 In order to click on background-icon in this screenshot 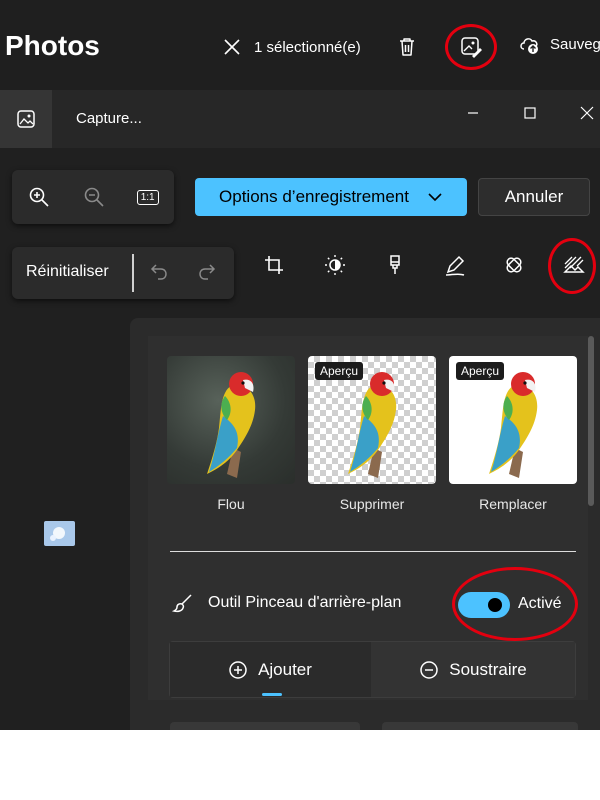, I will do `click(574, 265)`.